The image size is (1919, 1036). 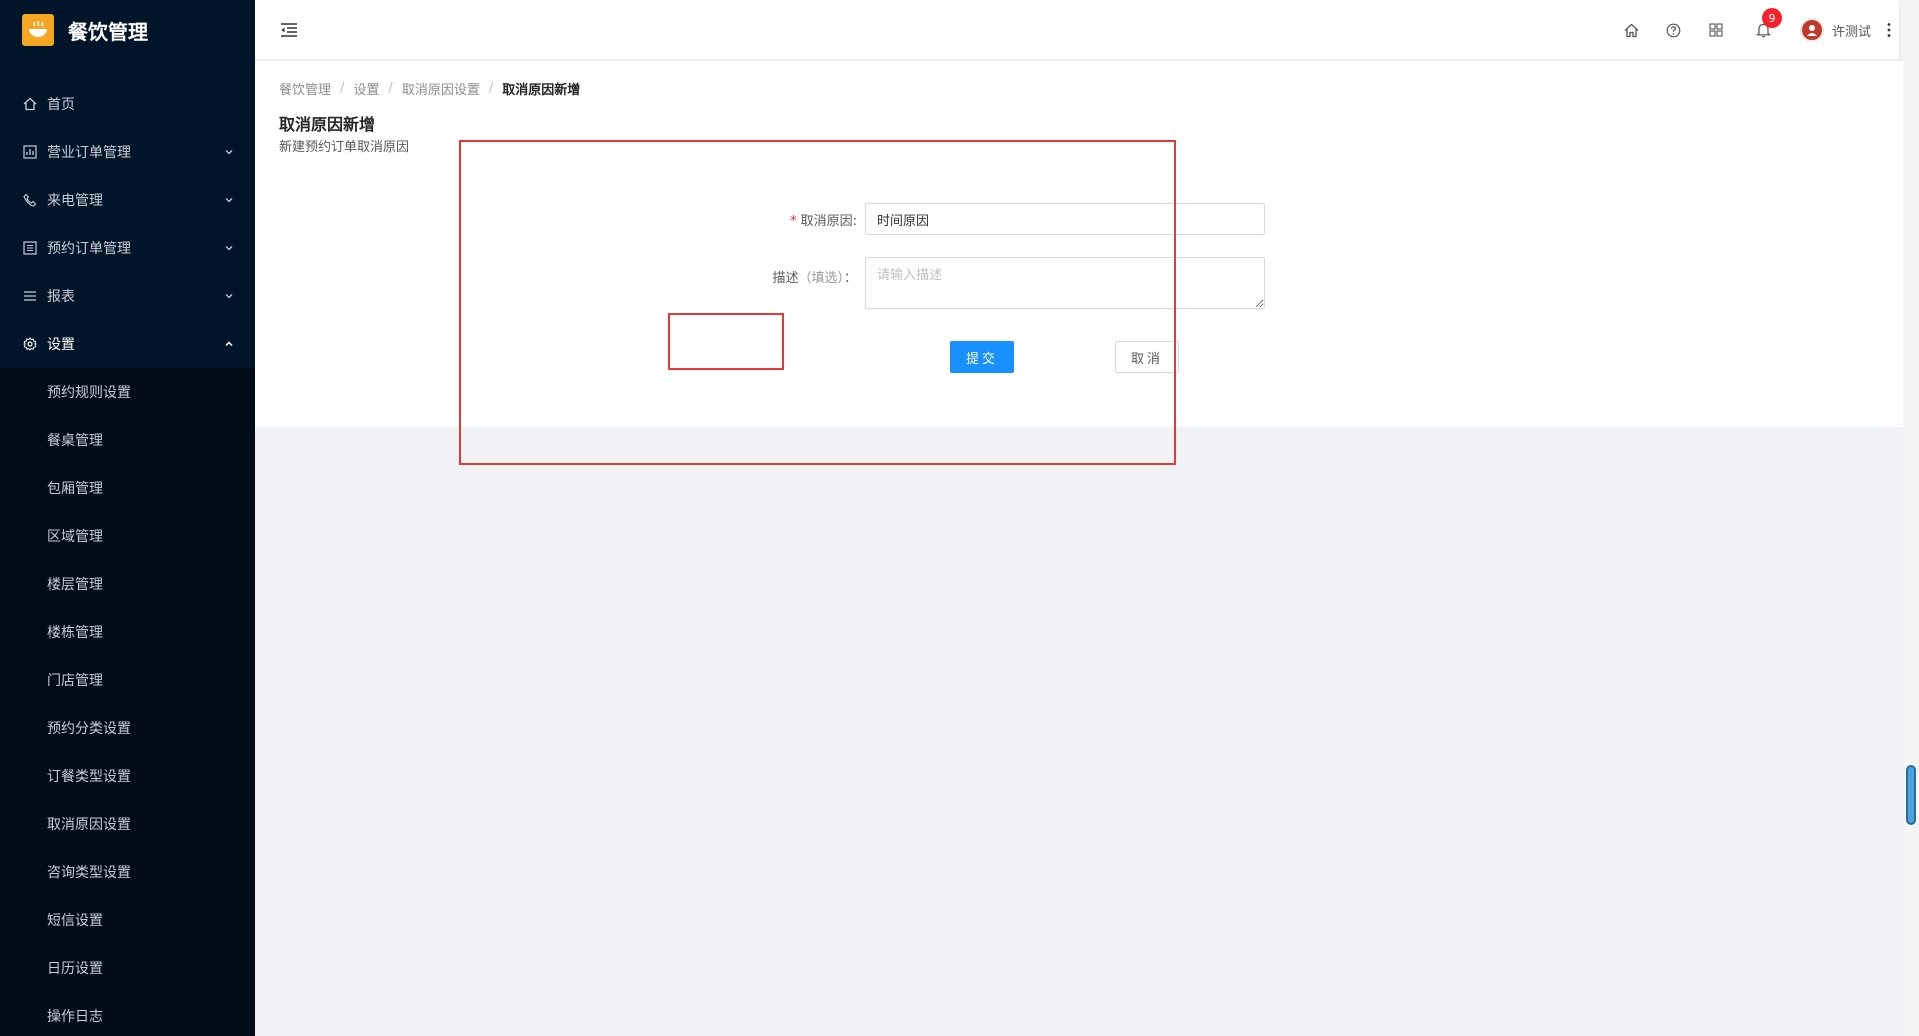 I want to click on user-menu: 许测试, so click(x=1835, y=30).